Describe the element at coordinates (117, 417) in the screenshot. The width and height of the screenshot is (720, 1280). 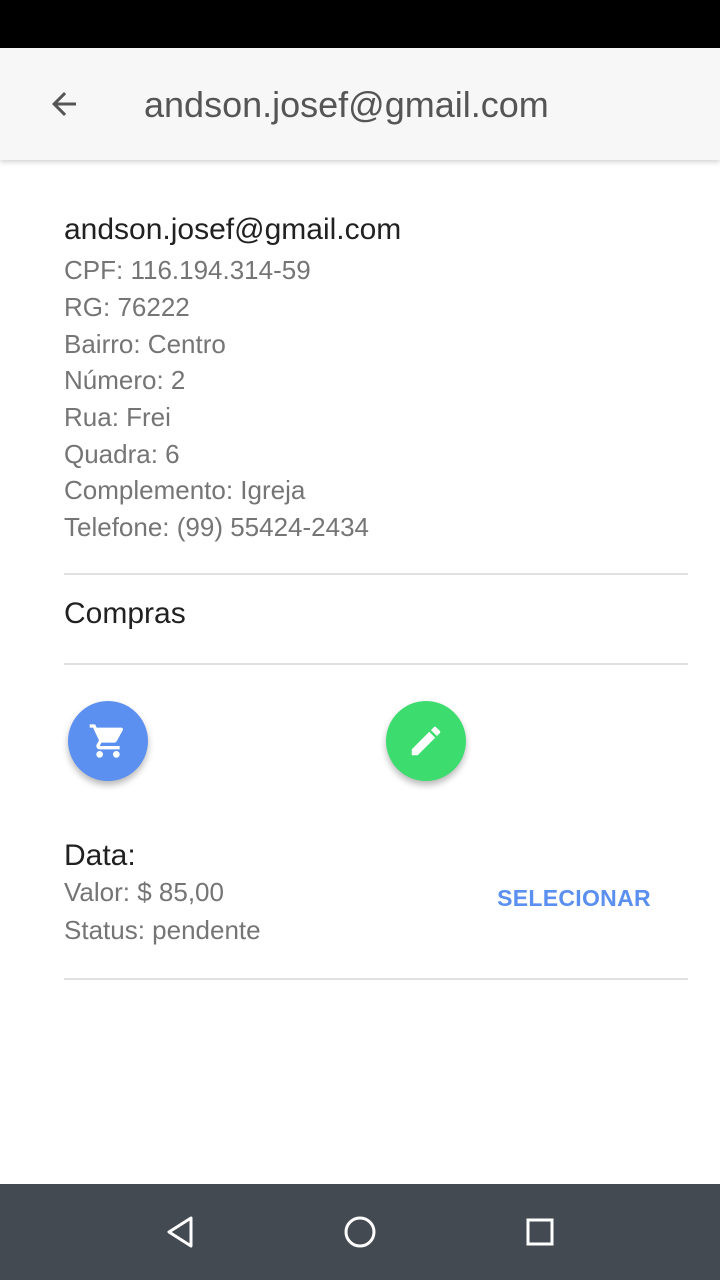
I see `user-rua: Rua: Frei` at that location.